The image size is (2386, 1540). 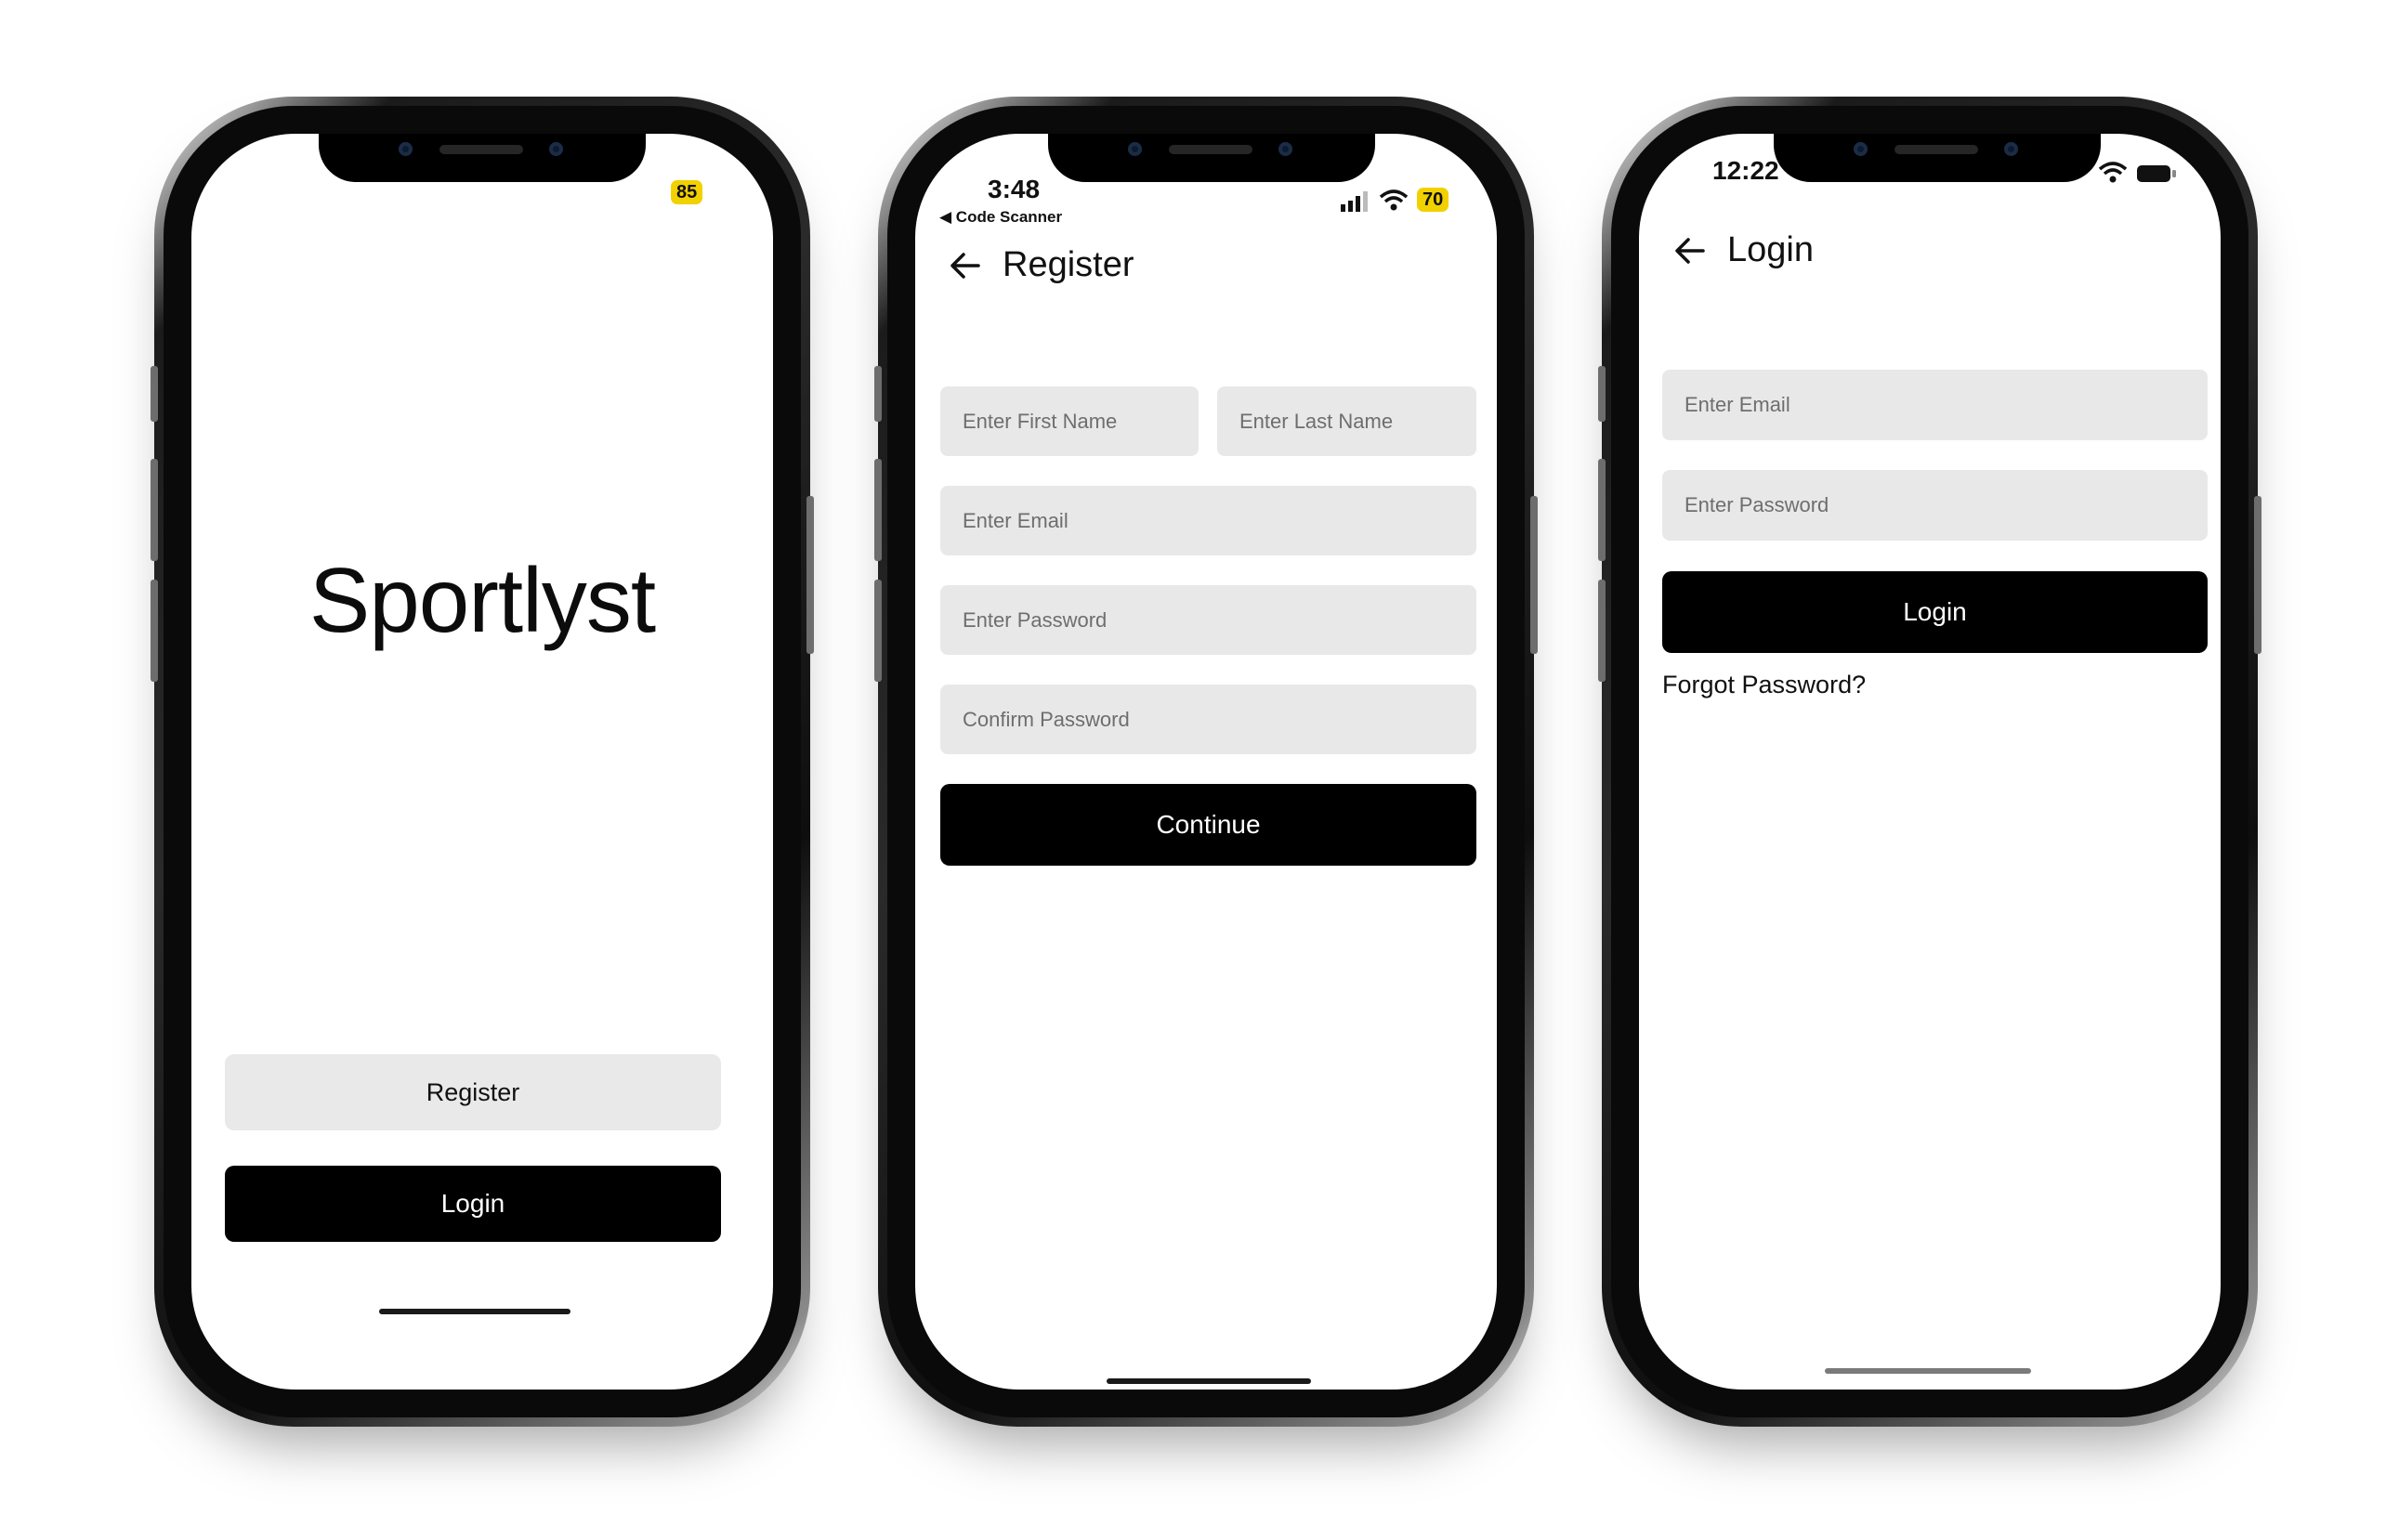 I want to click on register-button: Register, so click(x=473, y=1092).